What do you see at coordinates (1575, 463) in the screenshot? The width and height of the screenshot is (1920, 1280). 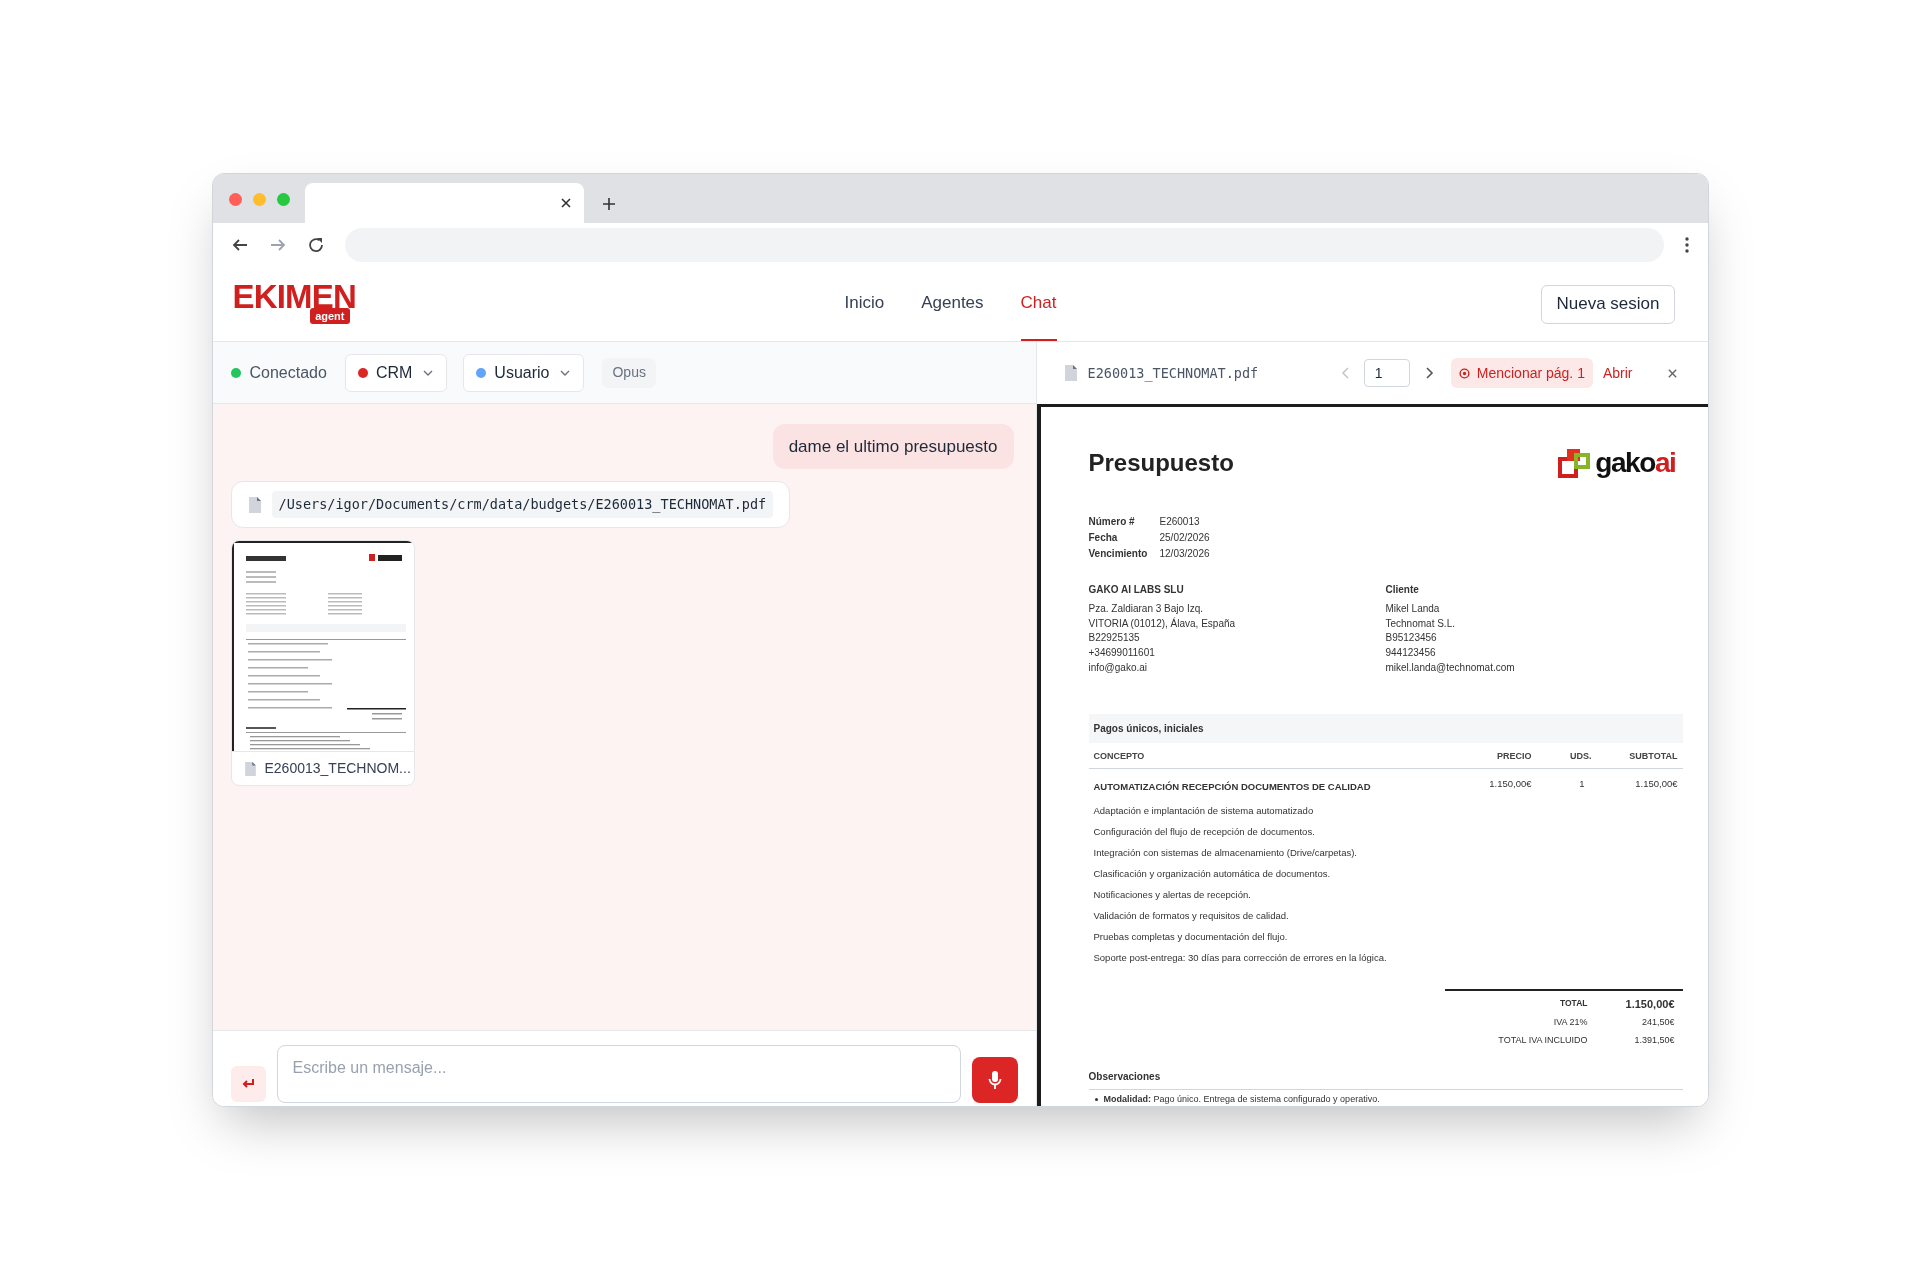 I see `logo-squares-icon` at bounding box center [1575, 463].